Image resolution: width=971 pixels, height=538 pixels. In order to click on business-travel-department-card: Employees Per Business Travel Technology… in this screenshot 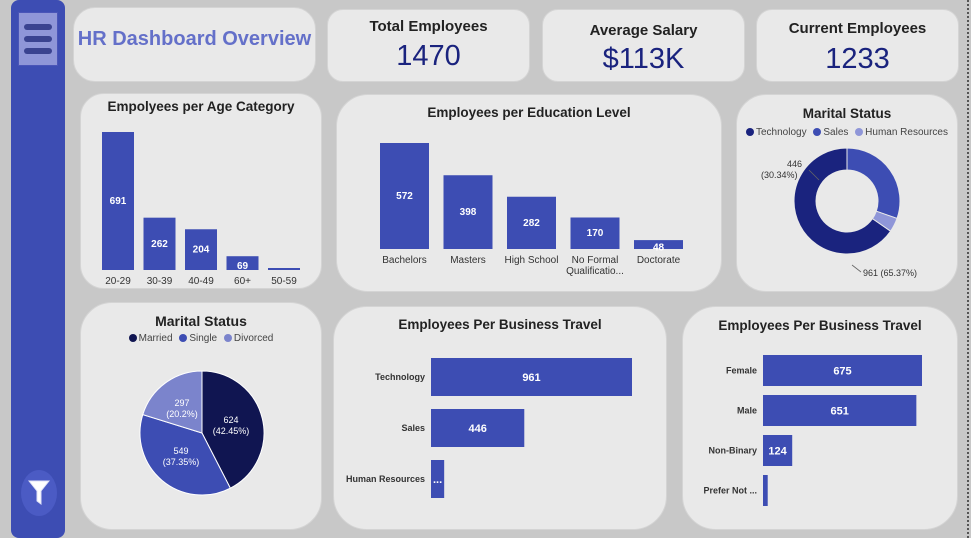, I will do `click(500, 418)`.